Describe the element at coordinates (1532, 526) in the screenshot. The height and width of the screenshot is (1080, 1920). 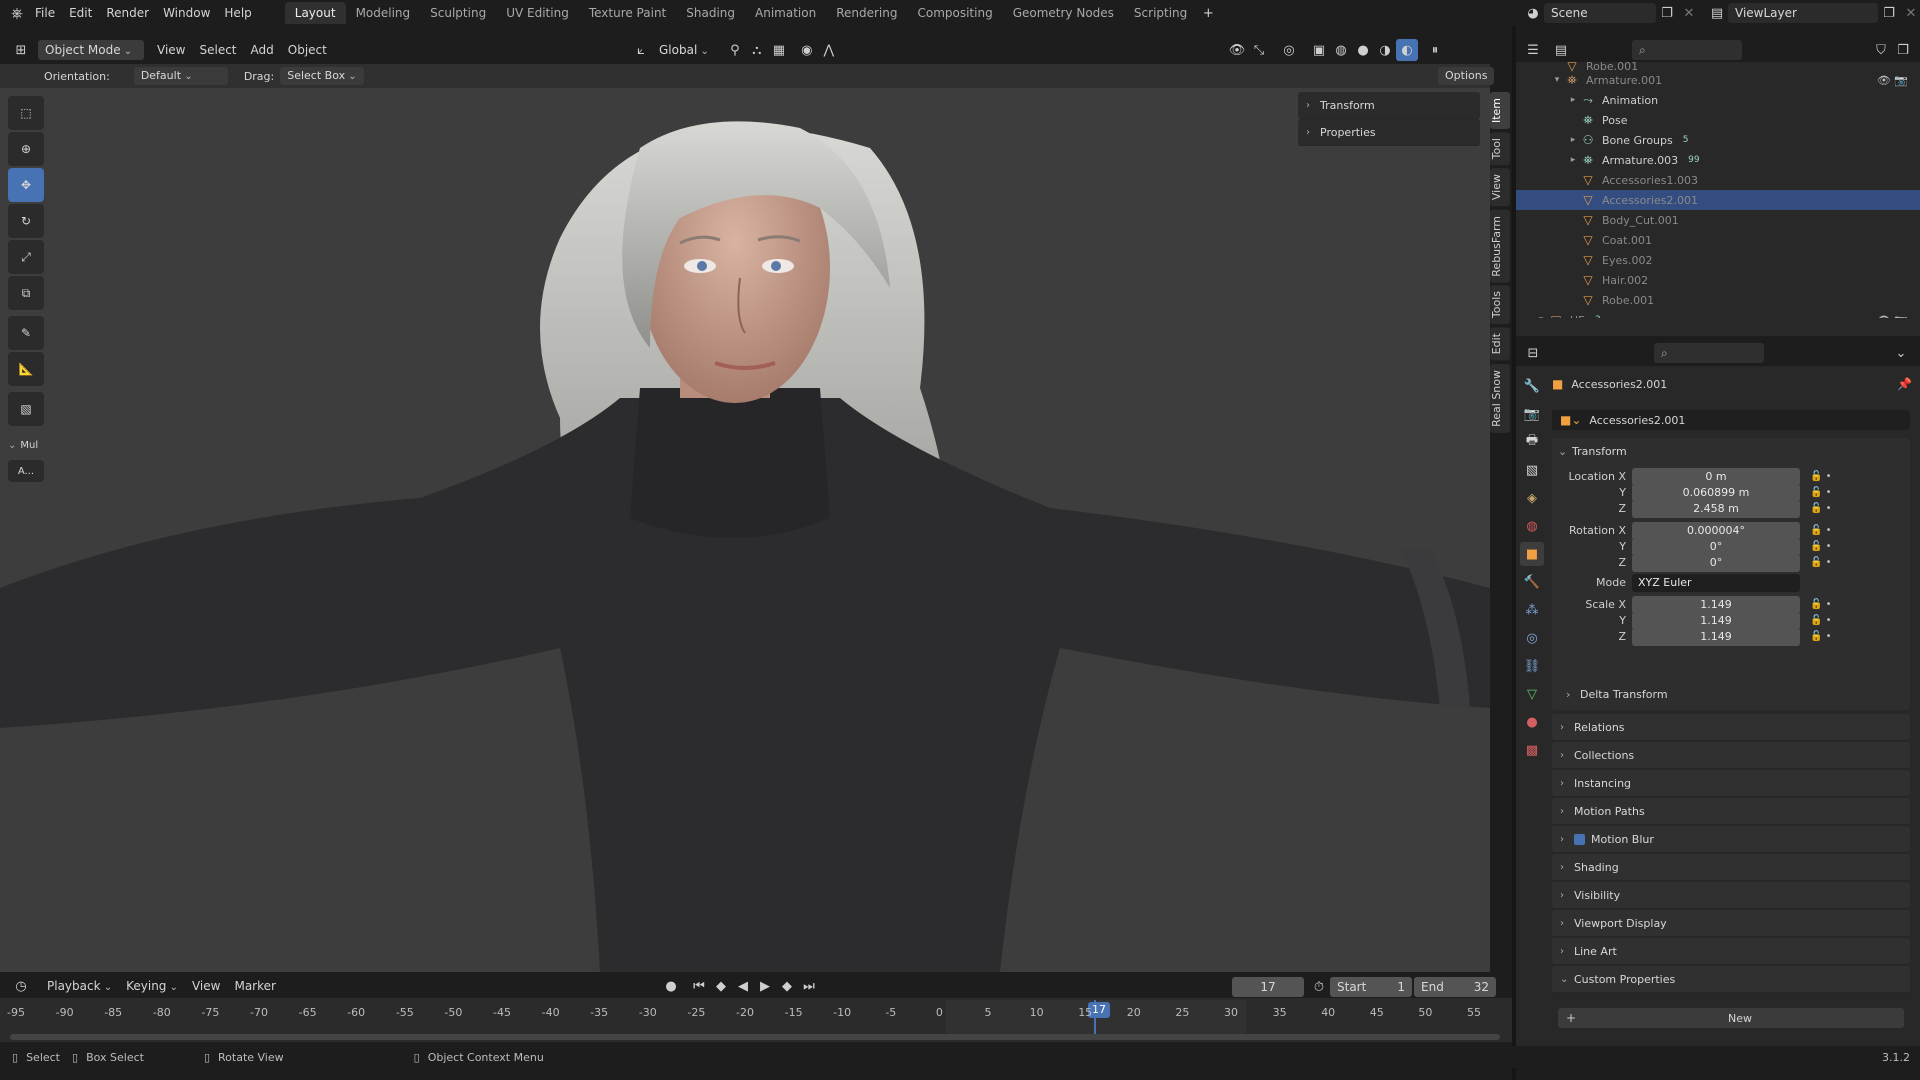
I see `world-tab-icon: ◍` at that location.